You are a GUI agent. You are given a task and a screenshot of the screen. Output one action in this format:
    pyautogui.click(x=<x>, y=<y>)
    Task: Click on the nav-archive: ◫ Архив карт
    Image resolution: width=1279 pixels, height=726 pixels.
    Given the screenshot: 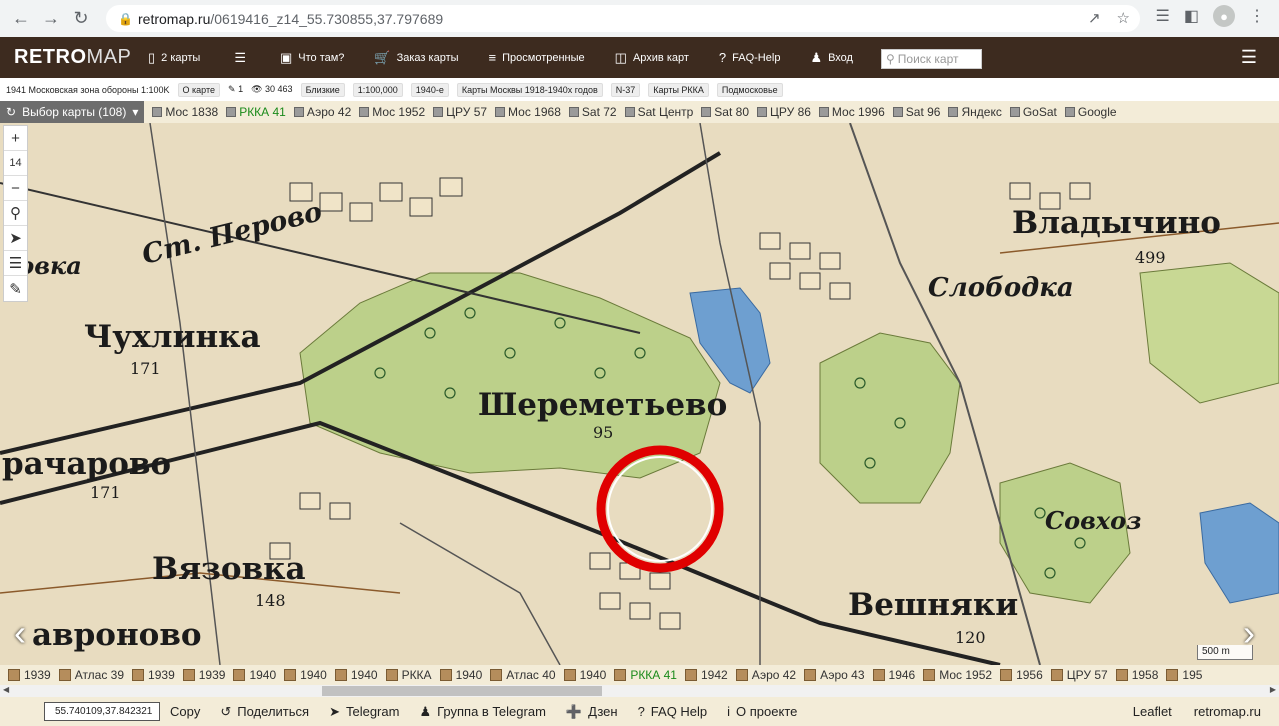 What is the action you would take?
    pyautogui.click(x=652, y=58)
    